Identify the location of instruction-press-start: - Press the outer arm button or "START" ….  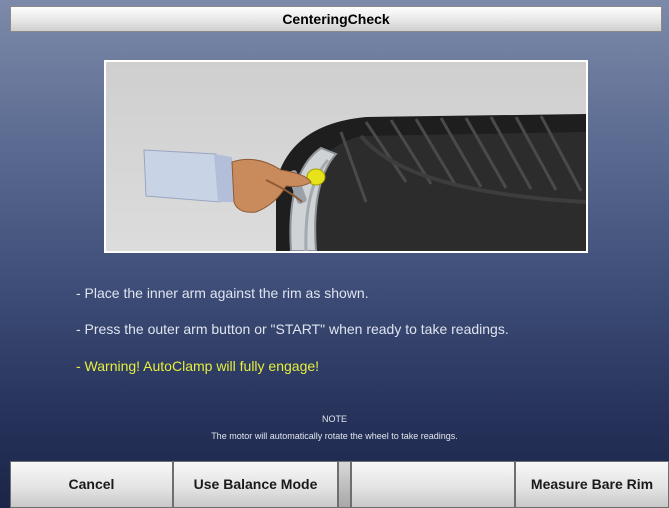
(292, 329).